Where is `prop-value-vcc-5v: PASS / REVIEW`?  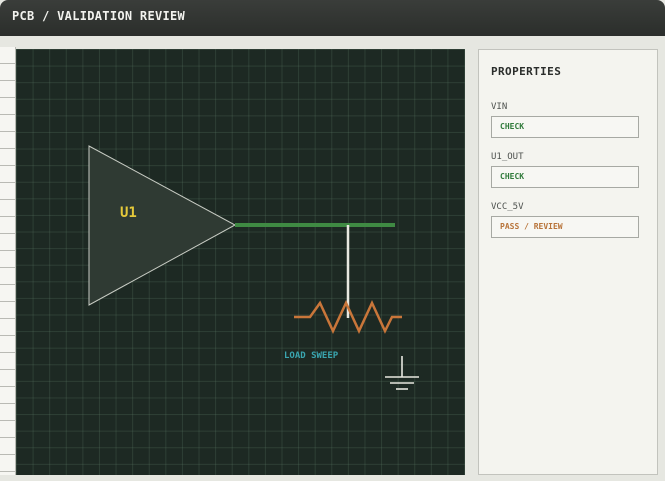 prop-value-vcc-5v: PASS / REVIEW is located at coordinates (565, 227).